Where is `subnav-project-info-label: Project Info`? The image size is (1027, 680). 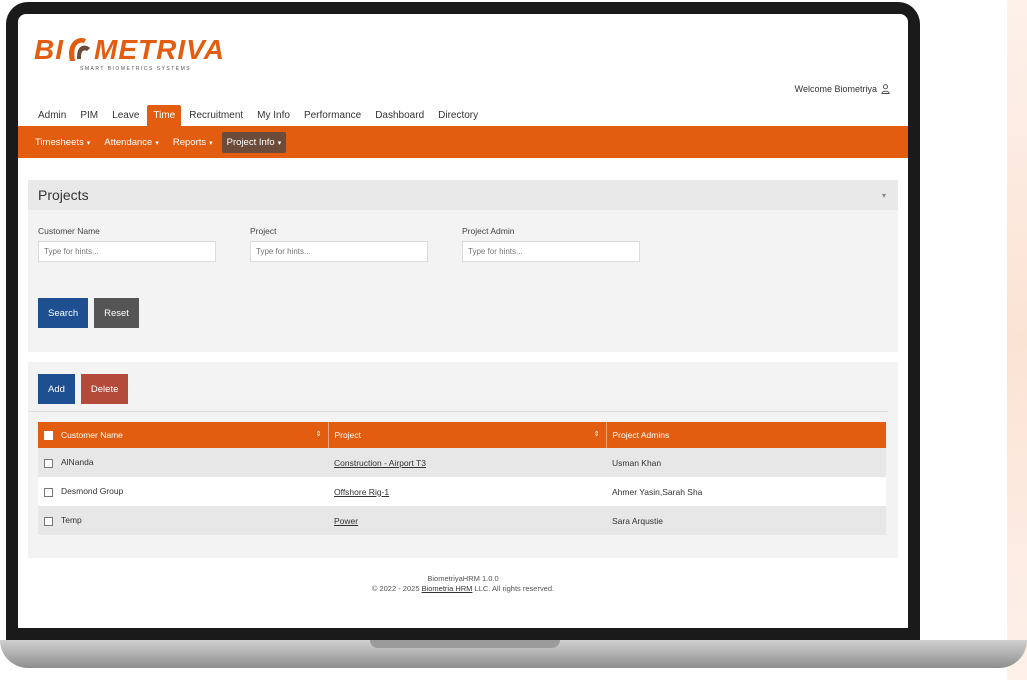 subnav-project-info-label: Project Info is located at coordinates (250, 142).